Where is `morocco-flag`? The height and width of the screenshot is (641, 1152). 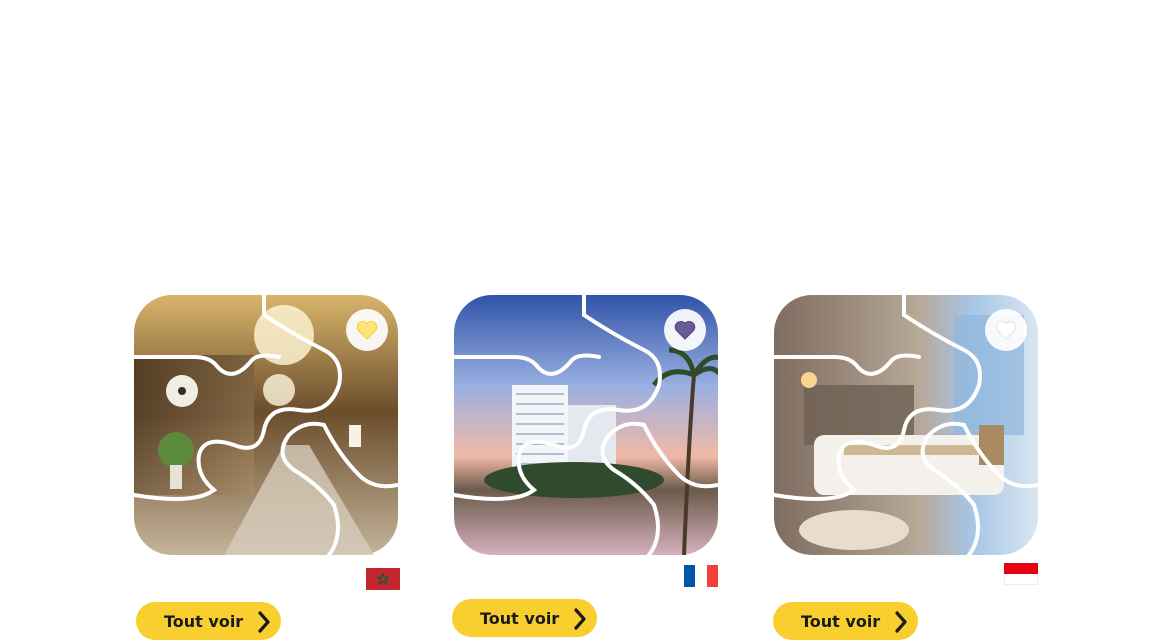 morocco-flag is located at coordinates (383, 579).